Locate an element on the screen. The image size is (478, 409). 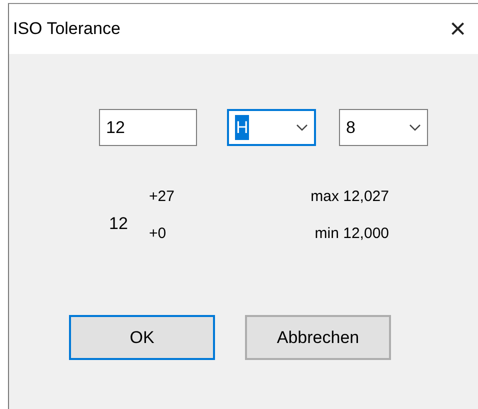
ok-button: OK is located at coordinates (142, 337).